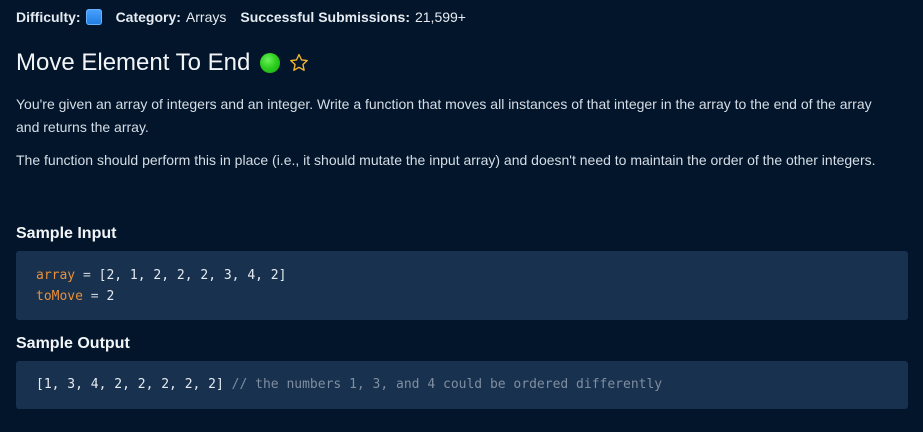 This screenshot has height=432, width=923. Describe the element at coordinates (110, 296) in the screenshot. I see `code-value: 2` at that location.